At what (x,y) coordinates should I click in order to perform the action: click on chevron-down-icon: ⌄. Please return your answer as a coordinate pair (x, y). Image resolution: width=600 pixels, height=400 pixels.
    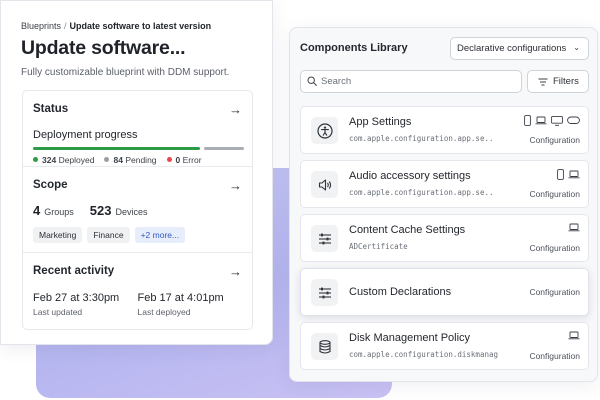
    Looking at the image, I should click on (576, 47).